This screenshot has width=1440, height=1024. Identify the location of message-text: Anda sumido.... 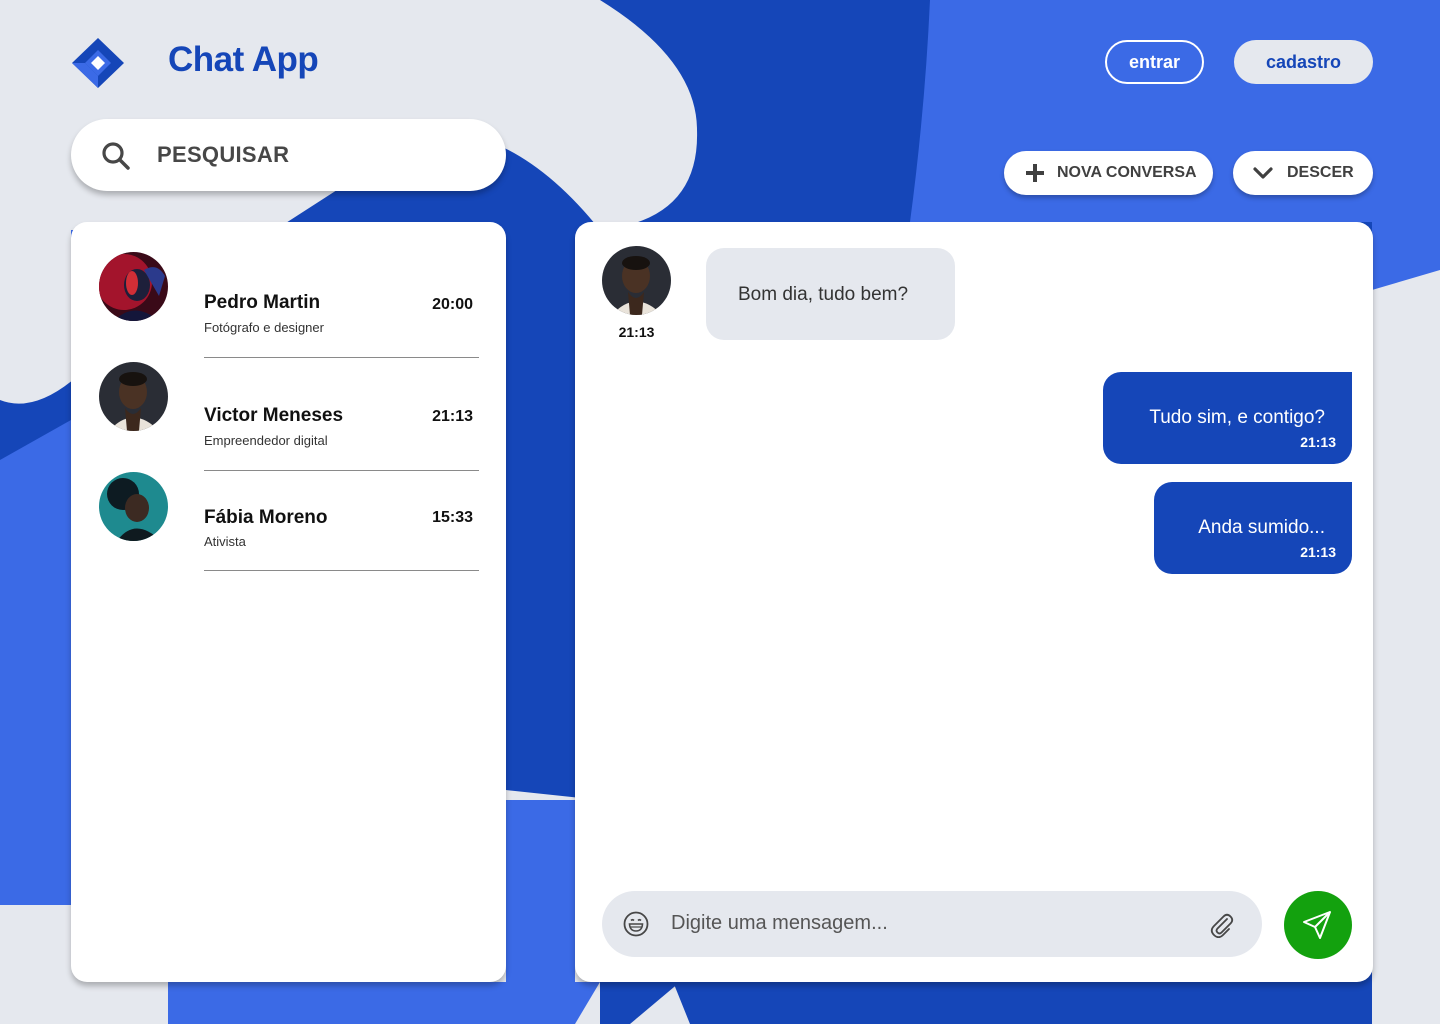
(1261, 527).